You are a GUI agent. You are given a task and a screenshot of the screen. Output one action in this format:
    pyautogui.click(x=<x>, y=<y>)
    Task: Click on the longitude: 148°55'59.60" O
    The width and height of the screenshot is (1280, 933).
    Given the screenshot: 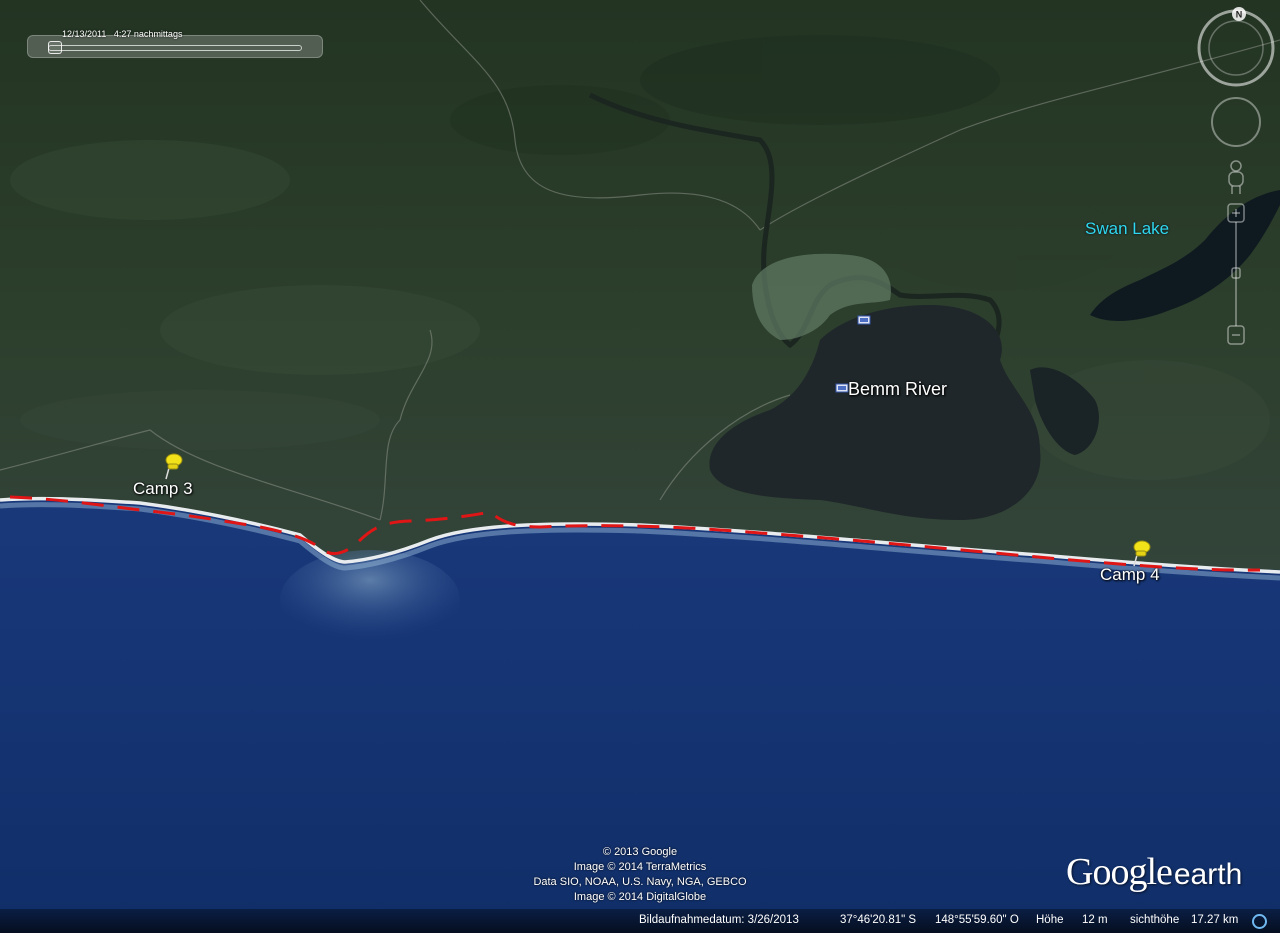 What is the action you would take?
    pyautogui.click(x=977, y=920)
    